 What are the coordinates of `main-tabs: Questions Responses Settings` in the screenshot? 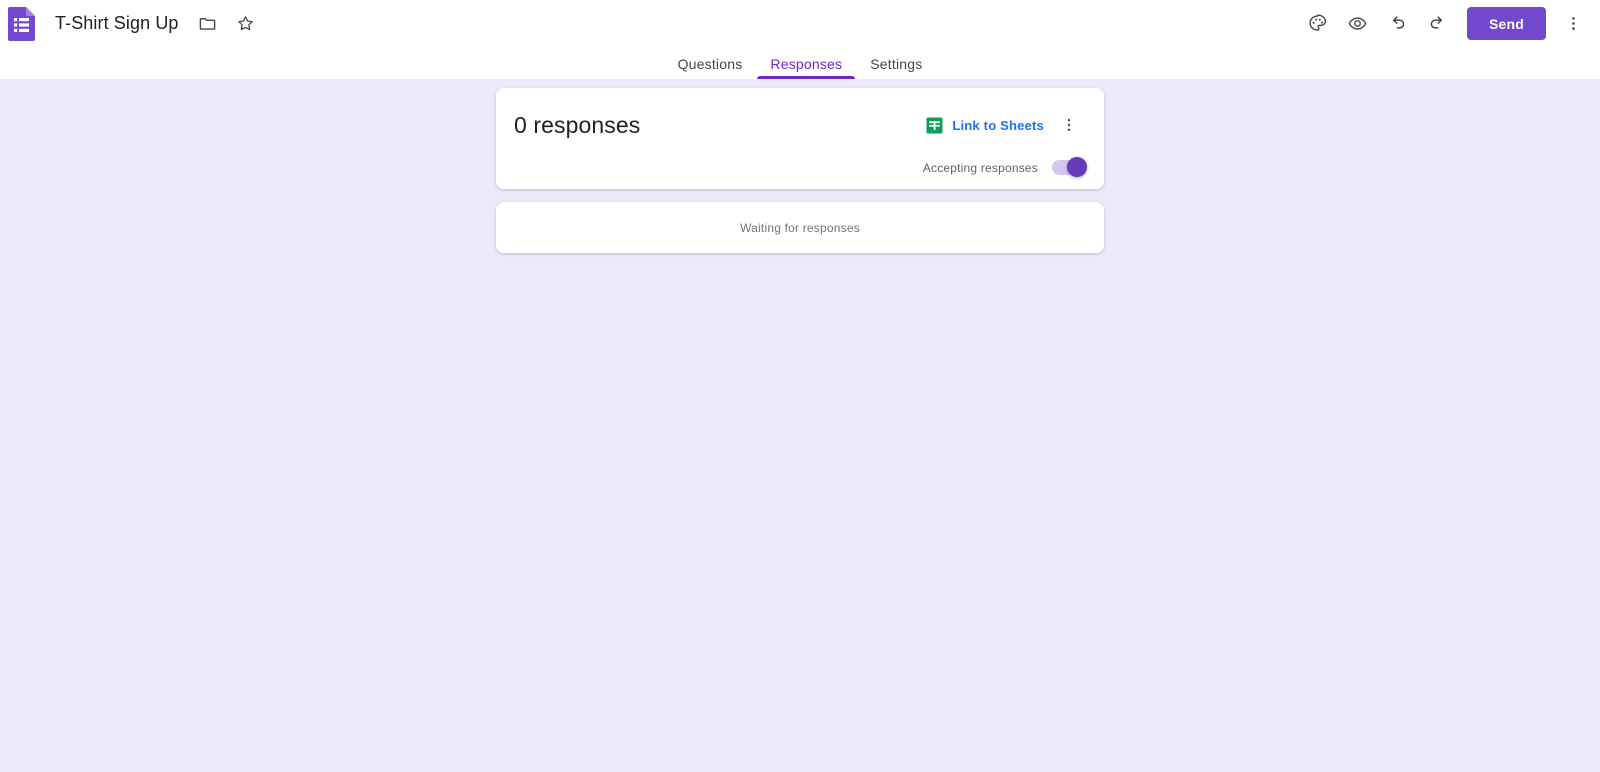 It's located at (800, 63).